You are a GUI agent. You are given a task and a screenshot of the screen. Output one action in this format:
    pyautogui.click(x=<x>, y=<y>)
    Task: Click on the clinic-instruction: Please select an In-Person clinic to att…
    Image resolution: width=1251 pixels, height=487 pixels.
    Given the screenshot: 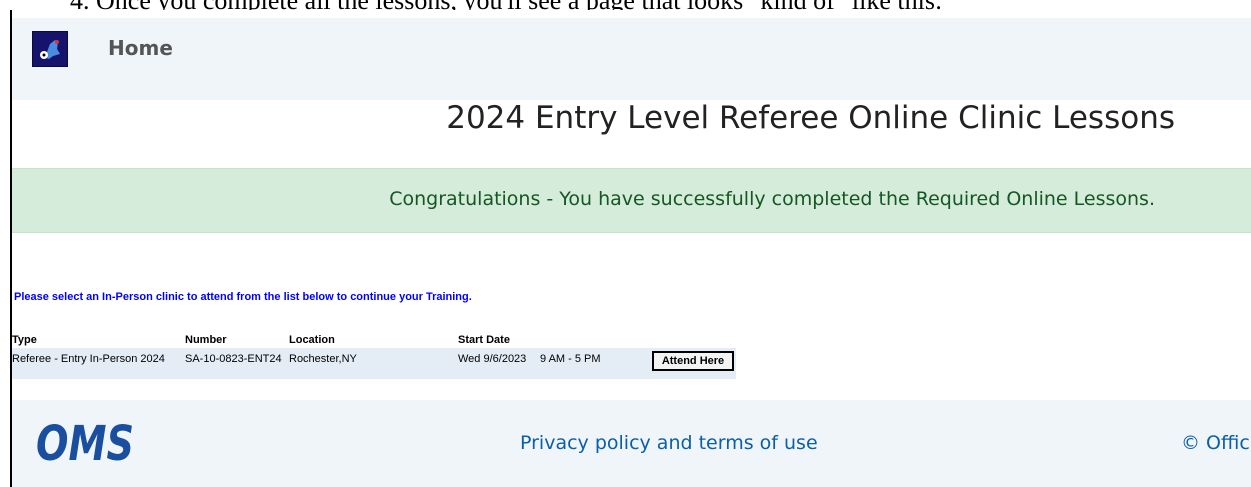 What is the action you would take?
    pyautogui.click(x=243, y=297)
    